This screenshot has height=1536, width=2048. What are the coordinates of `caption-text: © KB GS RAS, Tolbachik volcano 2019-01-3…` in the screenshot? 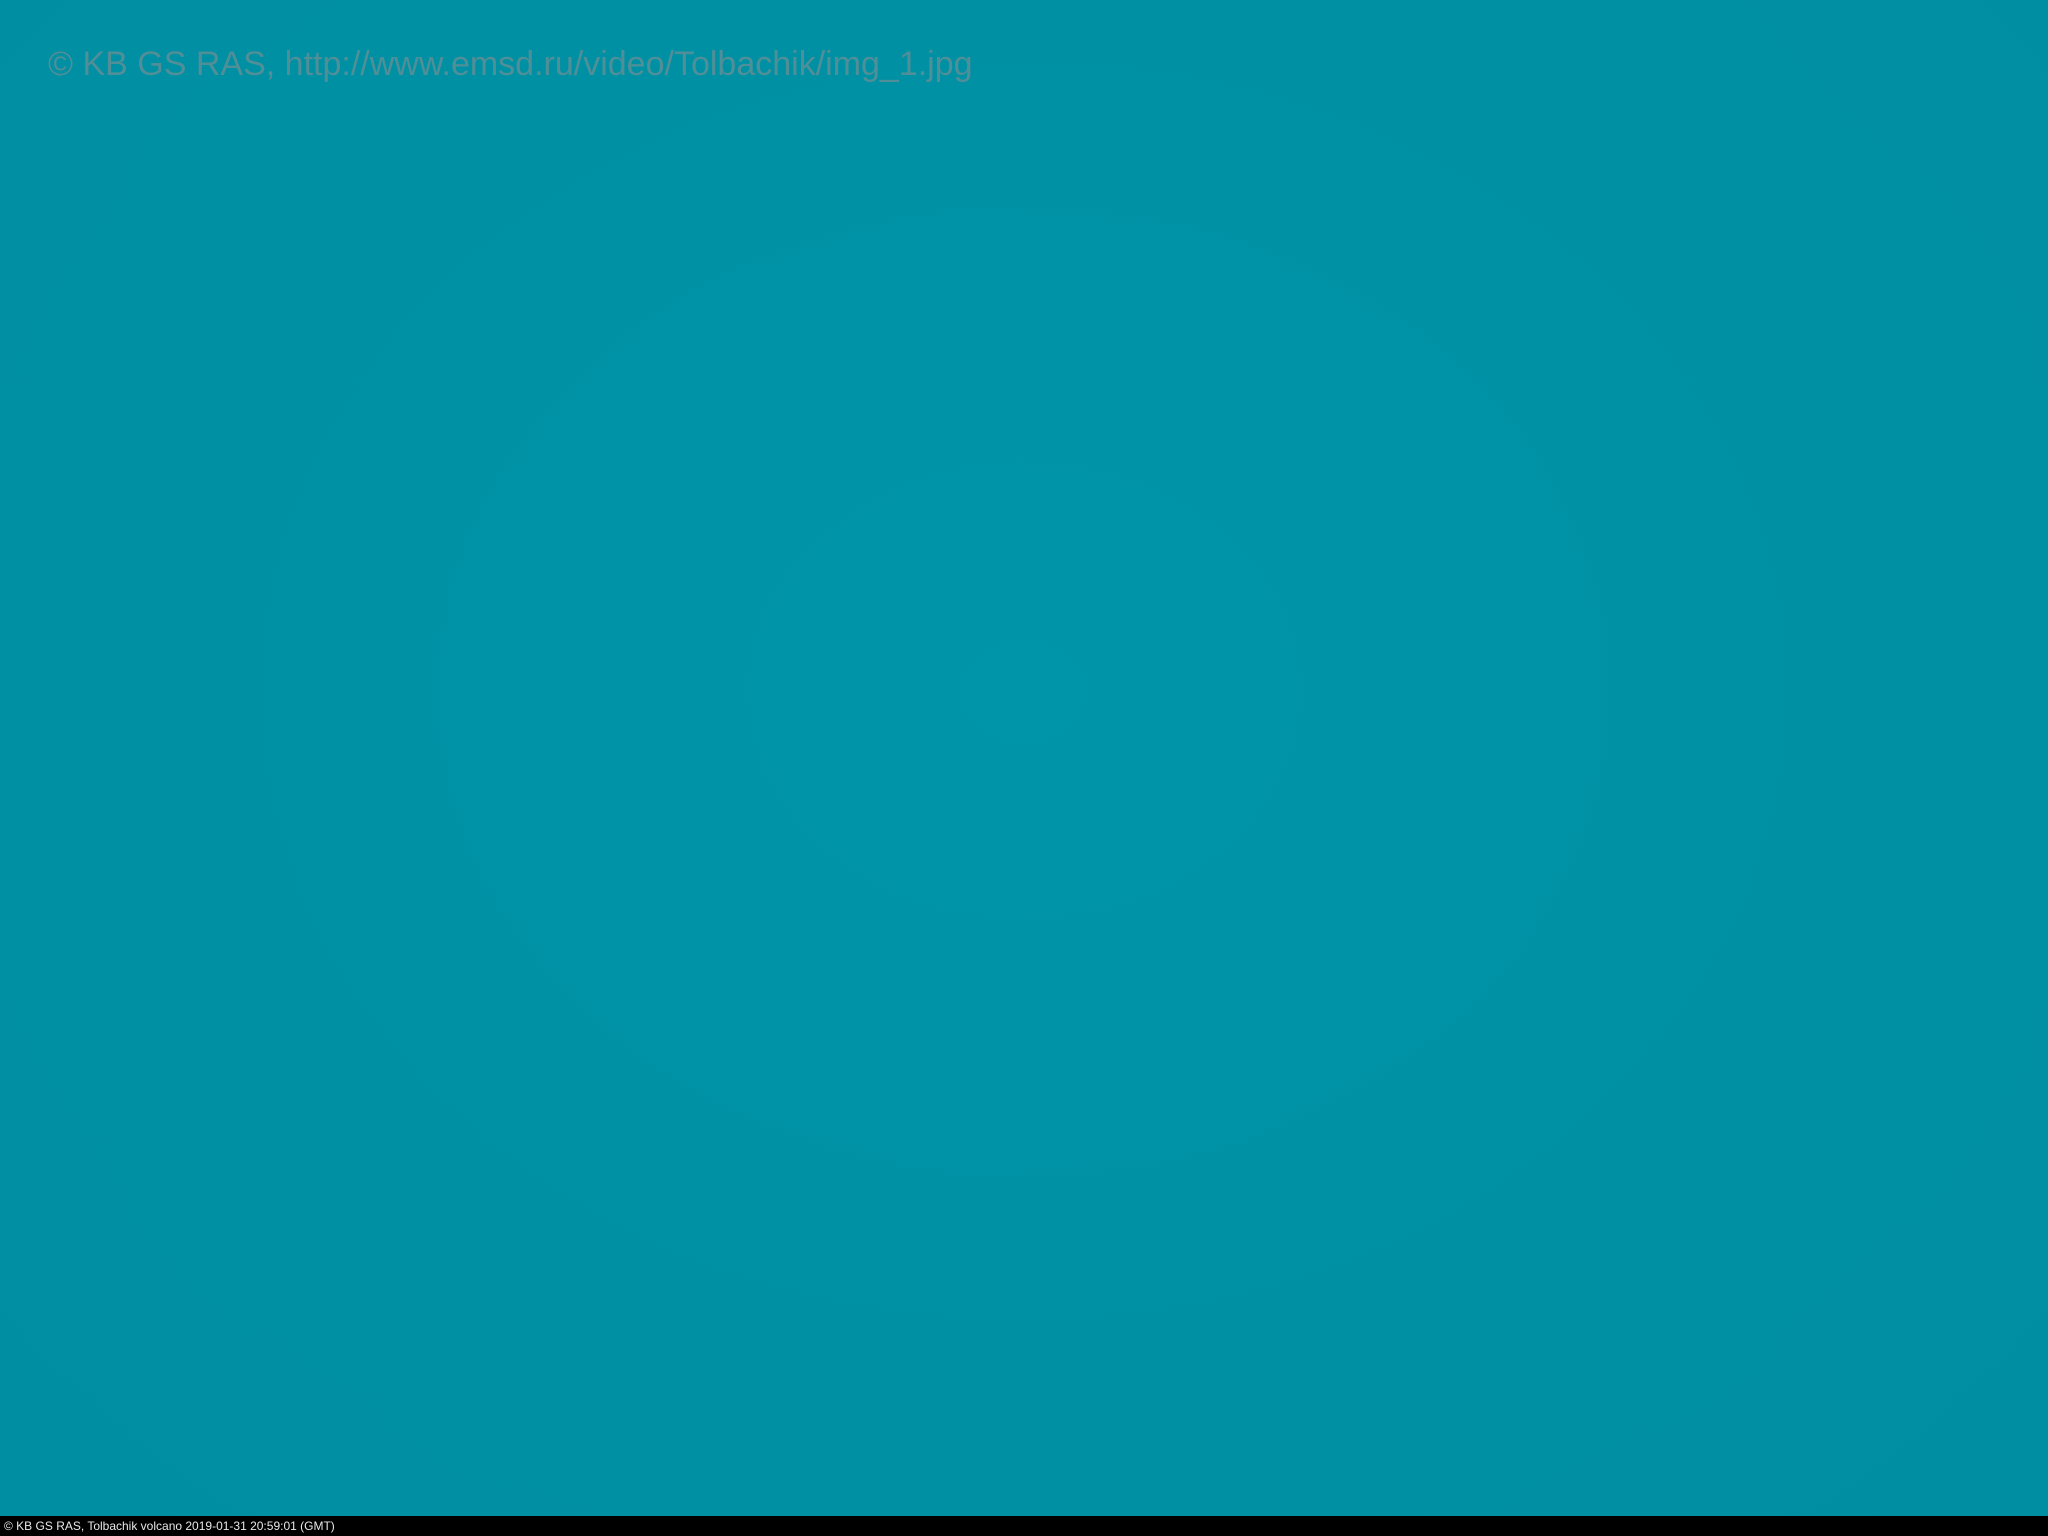 It's located at (169, 1526).